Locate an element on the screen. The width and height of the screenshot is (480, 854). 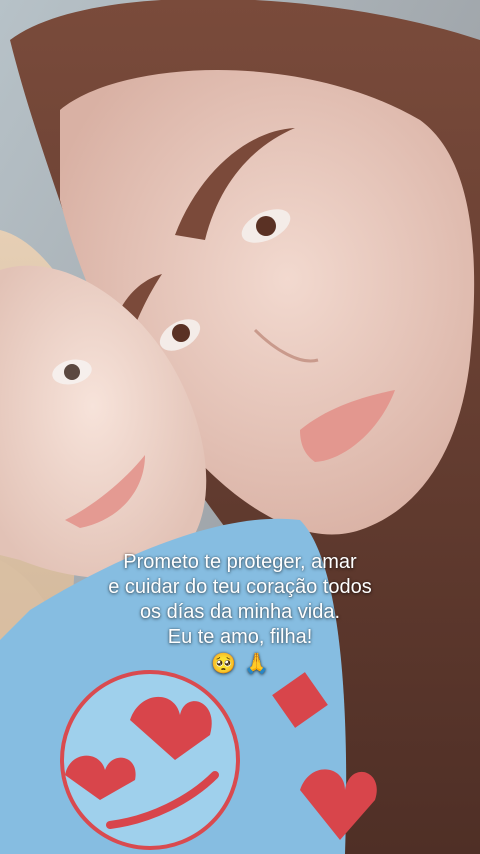
pleading-face-emoji-icon: 🥺 is located at coordinates (223, 664).